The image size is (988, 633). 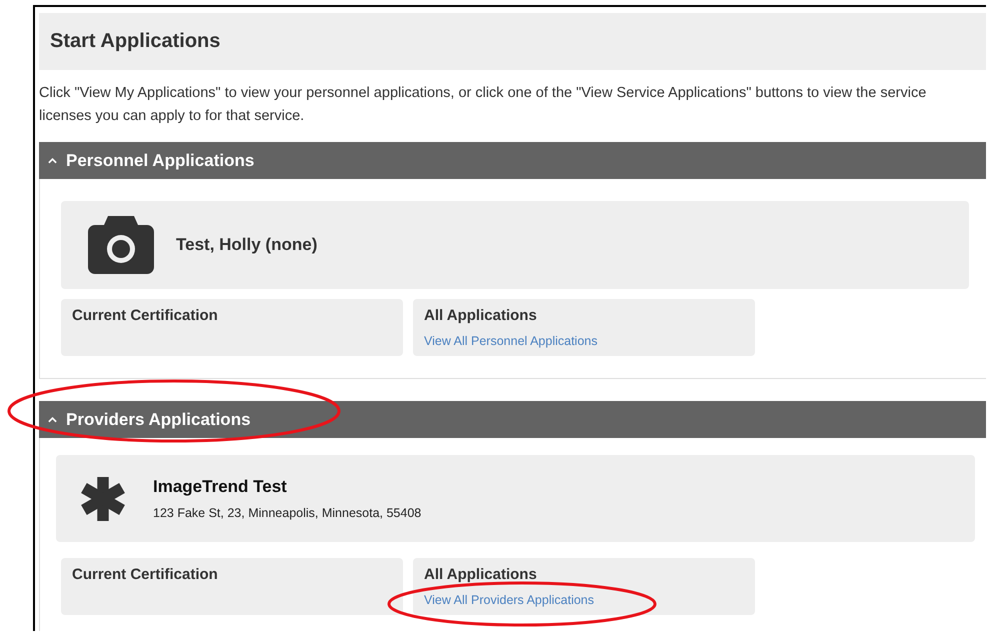 What do you see at coordinates (512, 419) in the screenshot?
I see `section-header: Providers Applications` at bounding box center [512, 419].